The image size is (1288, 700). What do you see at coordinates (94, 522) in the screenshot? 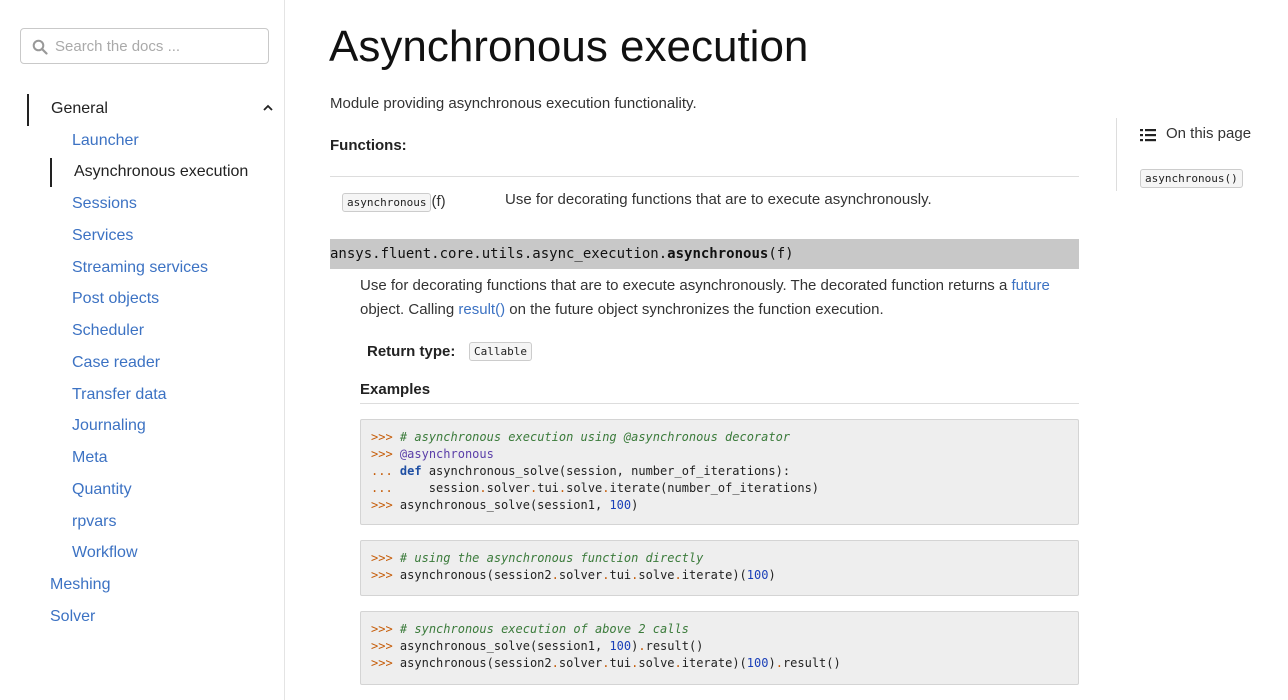
I see `sidebar-item-rpvars: rpvars` at bounding box center [94, 522].